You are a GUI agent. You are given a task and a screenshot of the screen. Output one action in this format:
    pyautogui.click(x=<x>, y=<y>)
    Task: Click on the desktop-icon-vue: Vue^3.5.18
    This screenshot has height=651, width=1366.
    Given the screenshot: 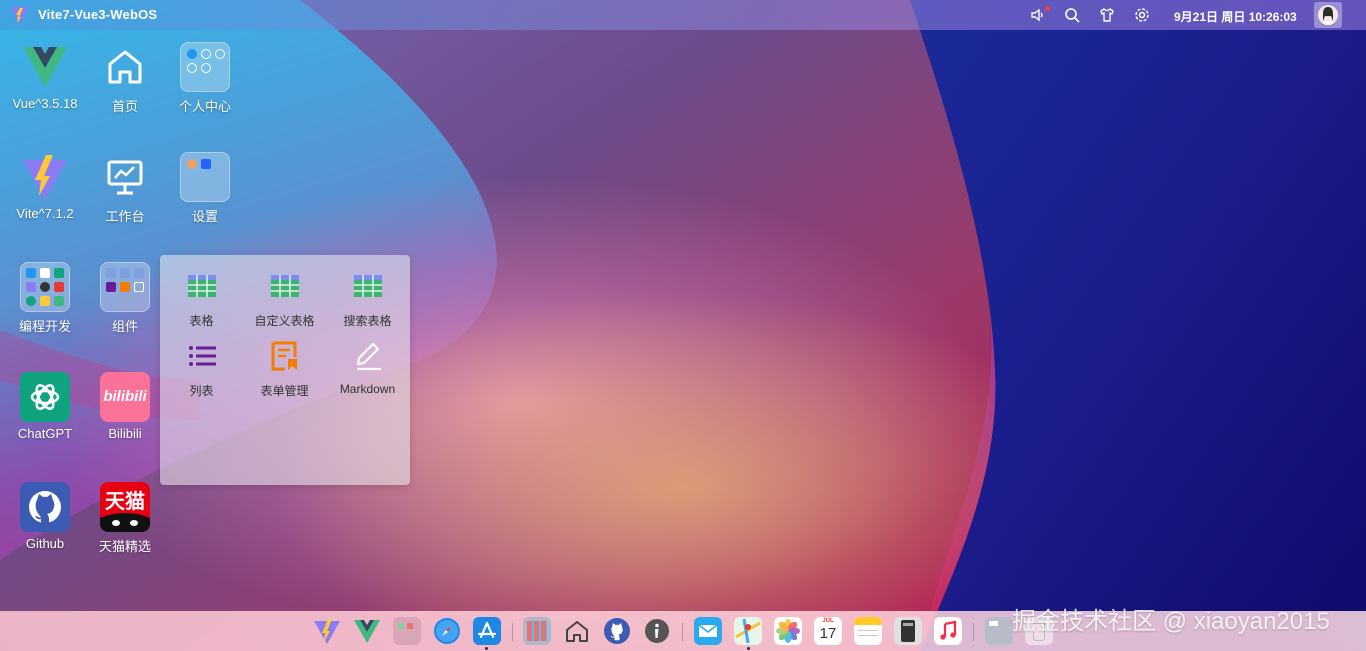 What is the action you would take?
    pyautogui.click(x=45, y=77)
    